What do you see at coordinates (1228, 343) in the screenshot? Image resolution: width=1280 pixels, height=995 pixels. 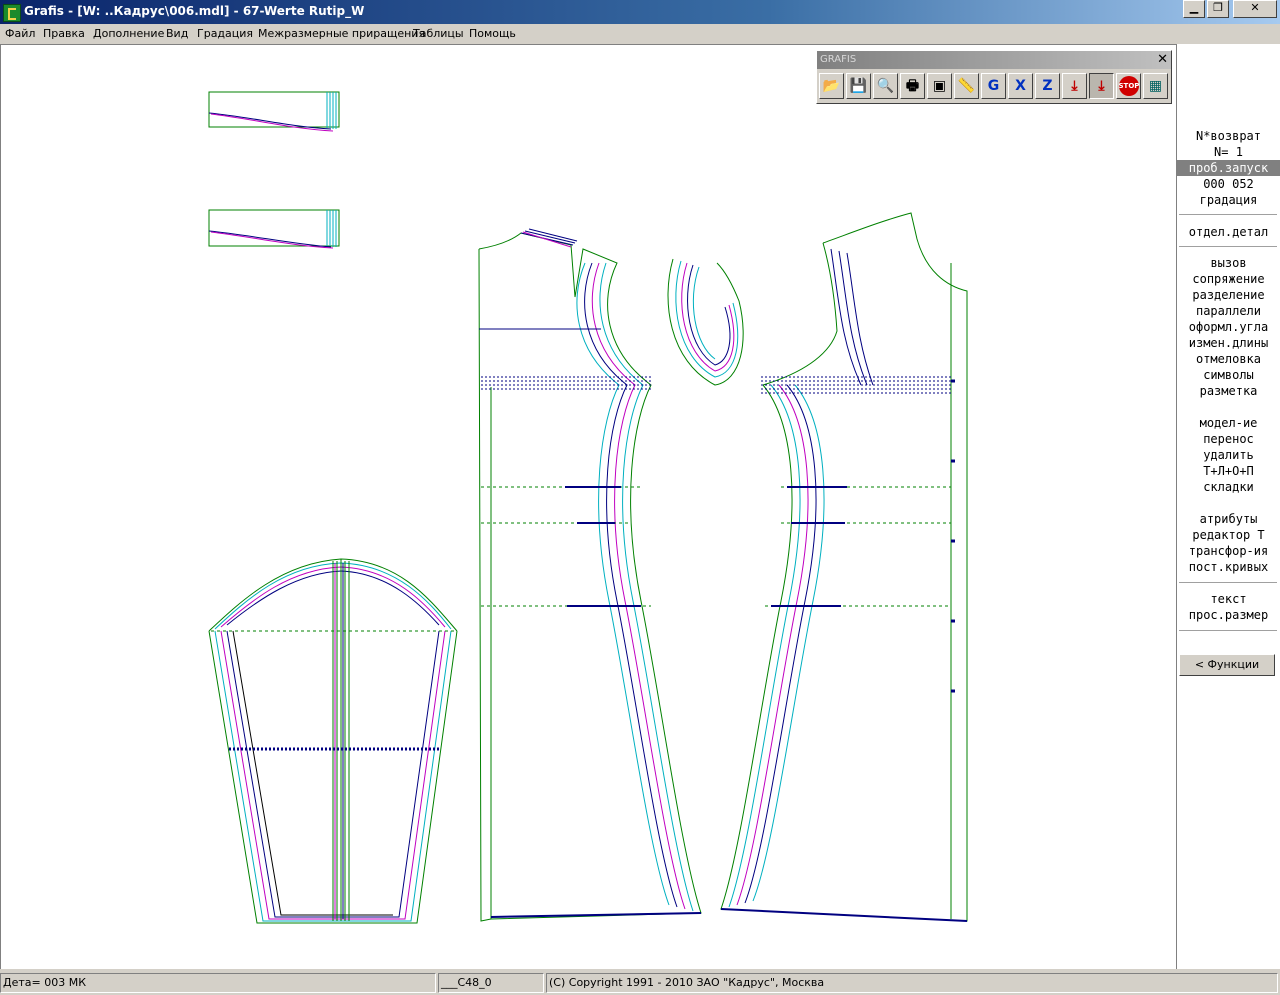 I see `side-item-change-length: измен.длины` at bounding box center [1228, 343].